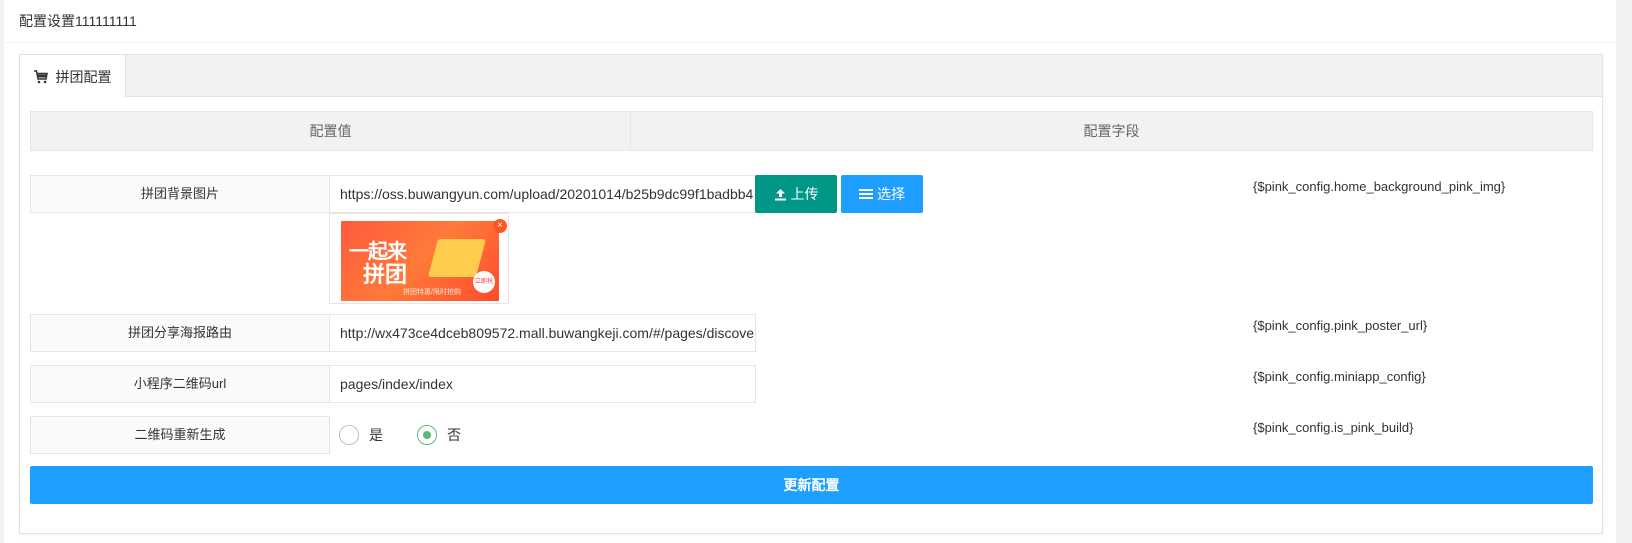  What do you see at coordinates (454, 435) in the screenshot?
I see `radio-label: 否` at bounding box center [454, 435].